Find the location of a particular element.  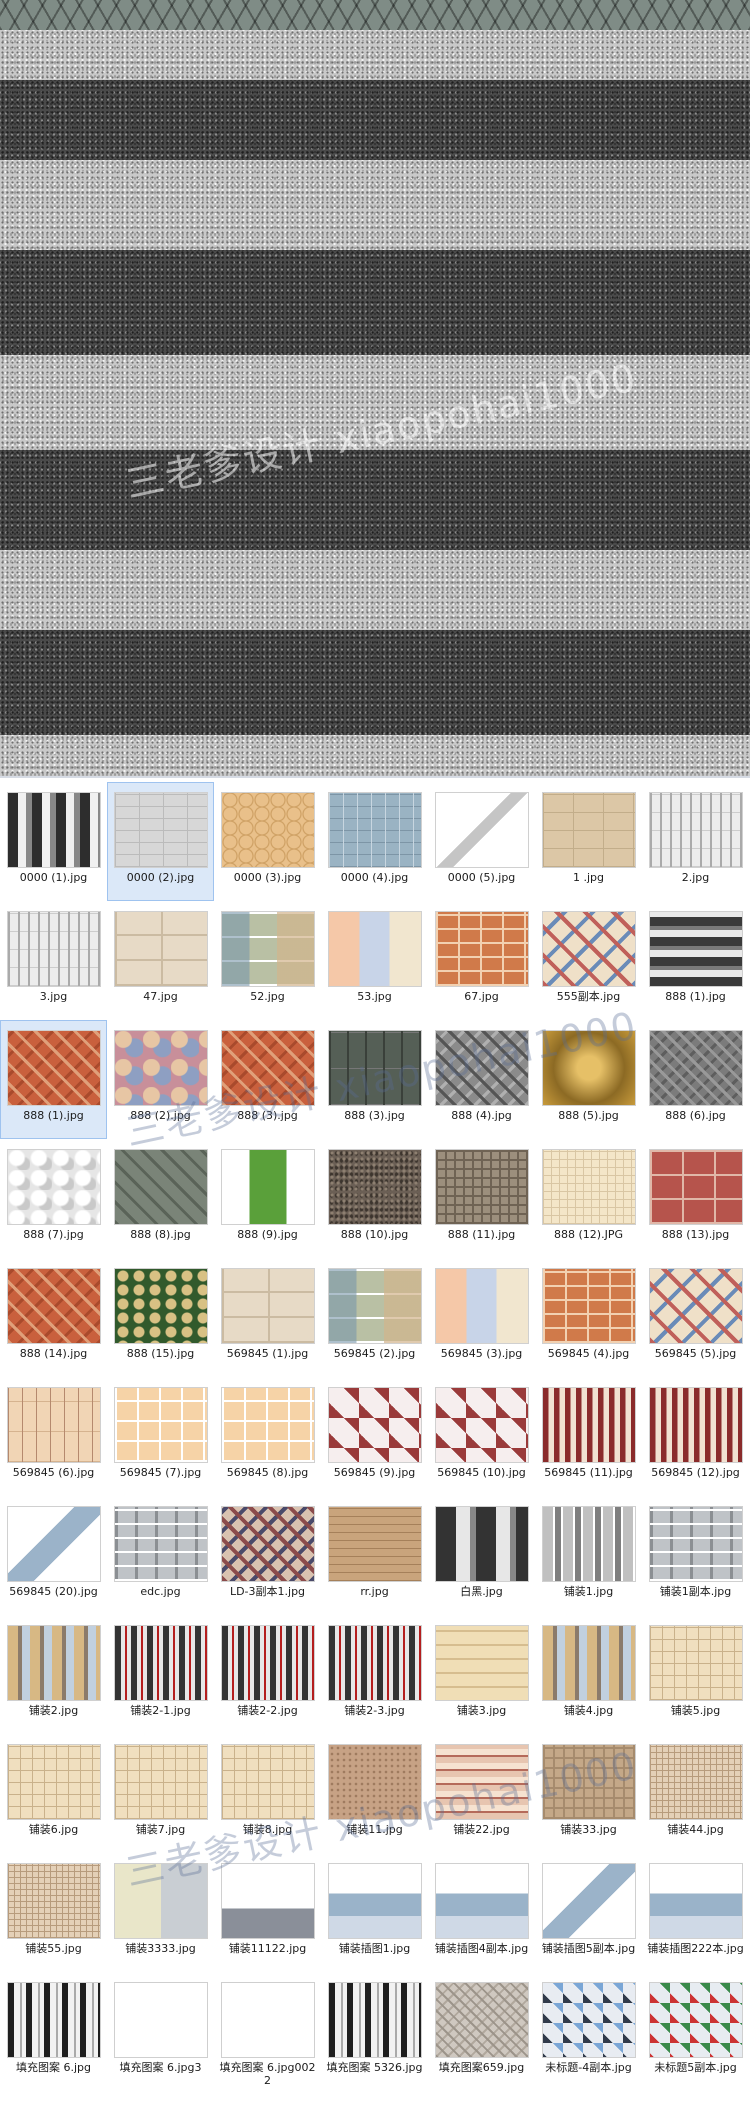

file-item: 铺装22.jpg is located at coordinates (481, 1793).